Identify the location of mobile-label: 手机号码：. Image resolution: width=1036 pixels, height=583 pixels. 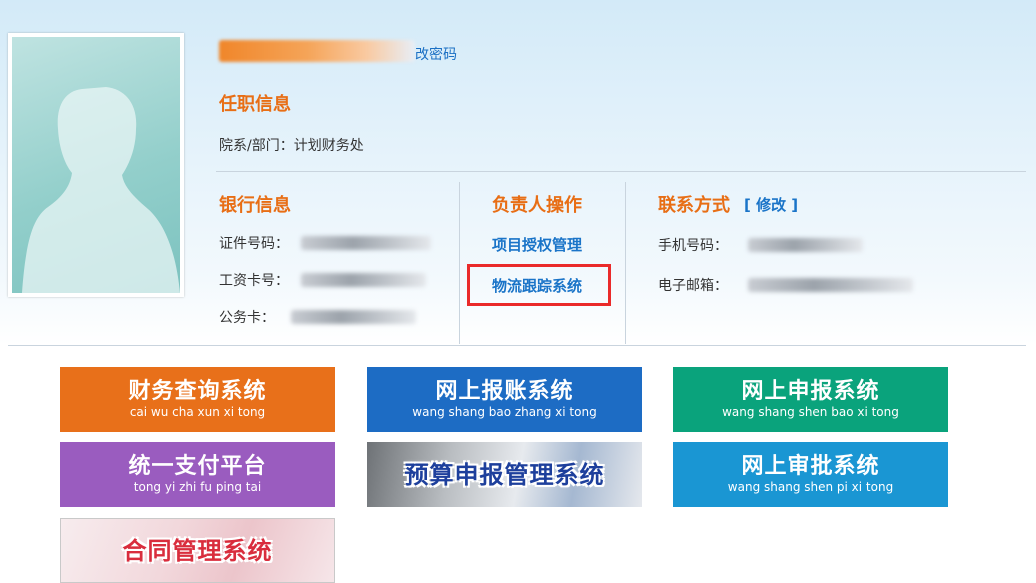
(693, 246).